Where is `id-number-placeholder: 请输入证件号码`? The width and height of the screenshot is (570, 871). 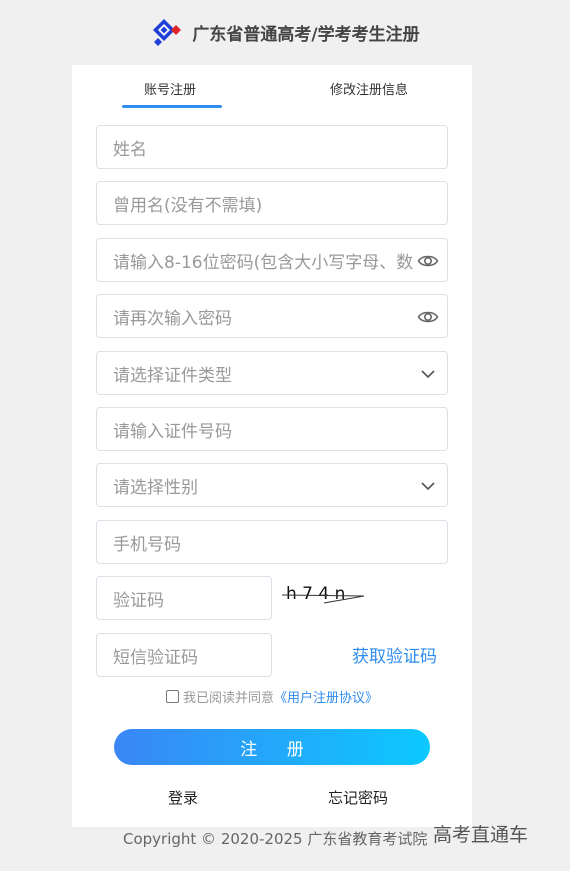 id-number-placeholder: 请输入证件号码 is located at coordinates (172, 431).